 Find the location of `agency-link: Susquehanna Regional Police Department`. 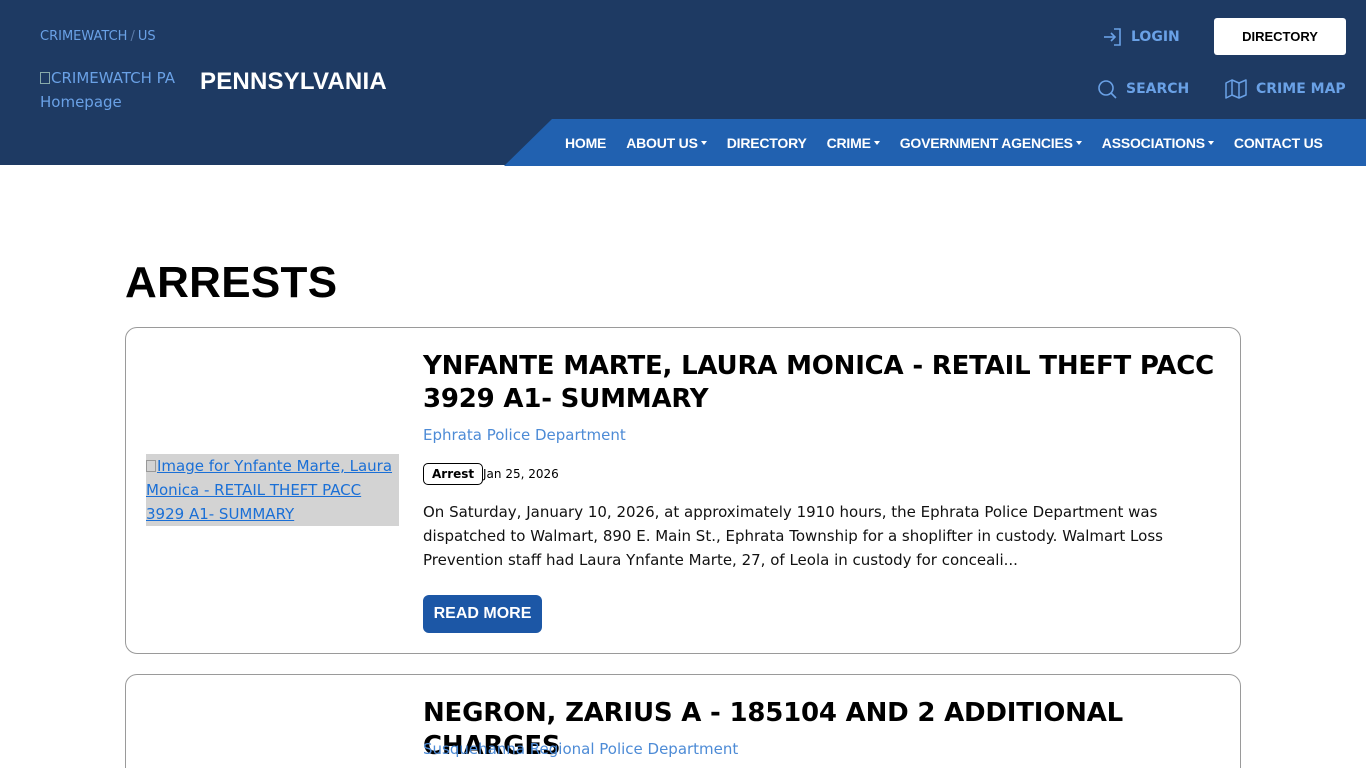

agency-link: Susquehanna Regional Police Department is located at coordinates (580, 749).